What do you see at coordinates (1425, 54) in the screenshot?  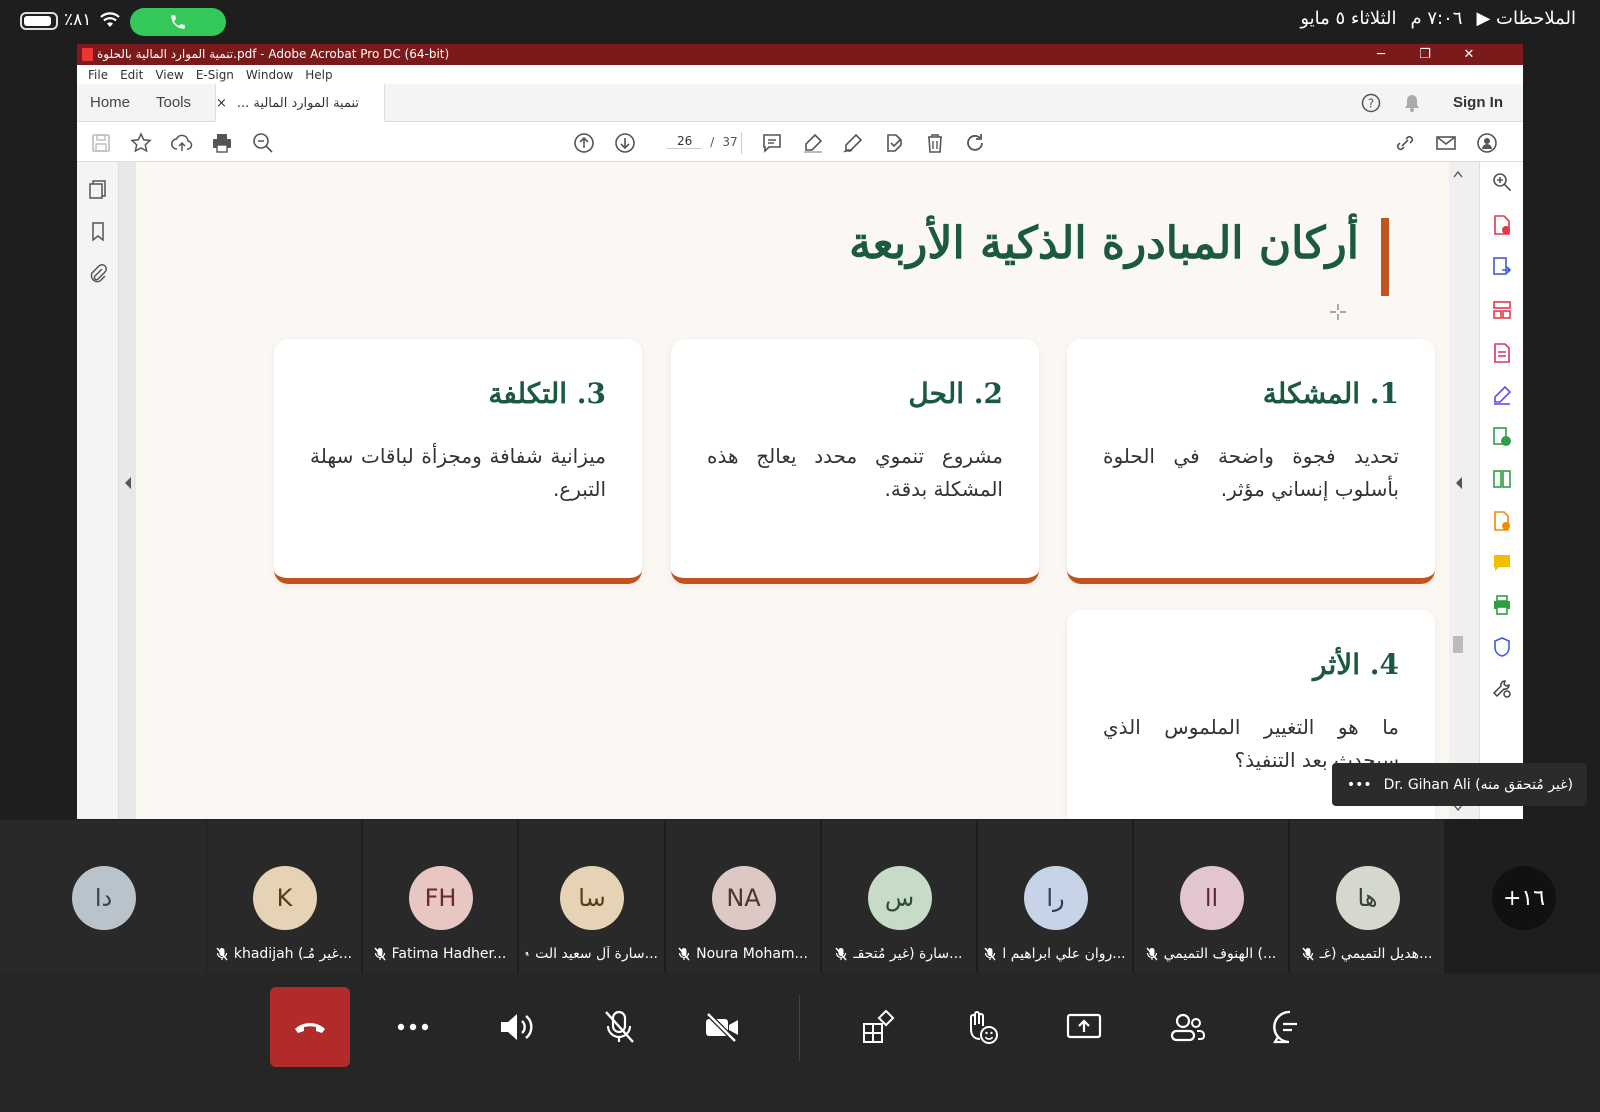 I see `restore-button: ❐` at bounding box center [1425, 54].